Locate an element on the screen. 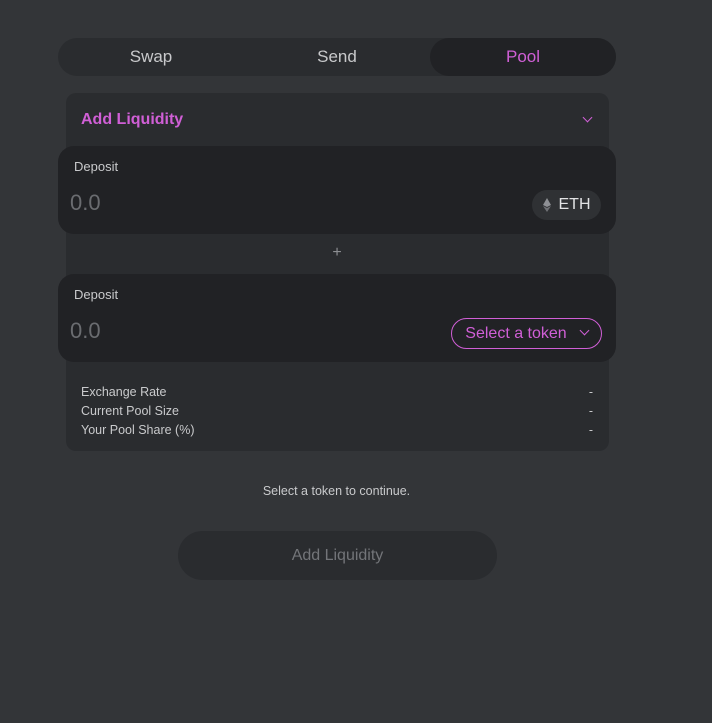 This screenshot has width=712, height=723. select-token-label: Select a token is located at coordinates (516, 333).